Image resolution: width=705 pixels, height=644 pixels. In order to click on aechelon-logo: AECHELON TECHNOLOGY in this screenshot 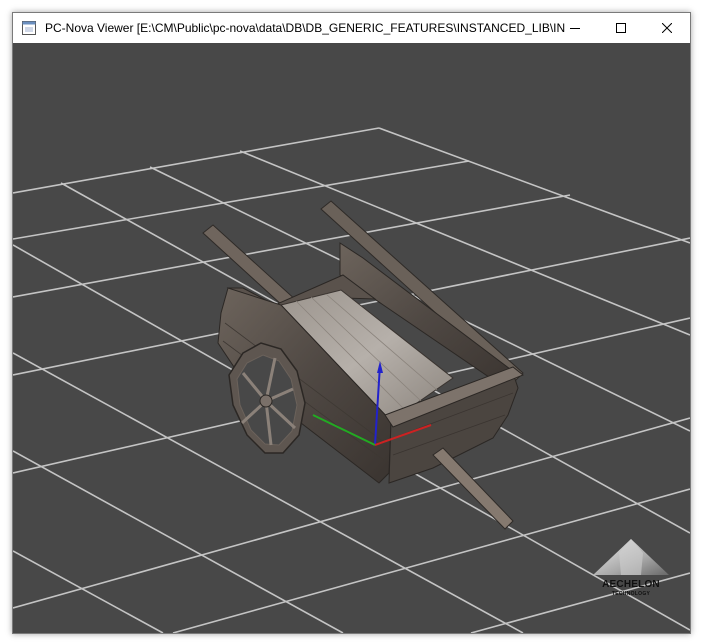, I will do `click(631, 570)`.